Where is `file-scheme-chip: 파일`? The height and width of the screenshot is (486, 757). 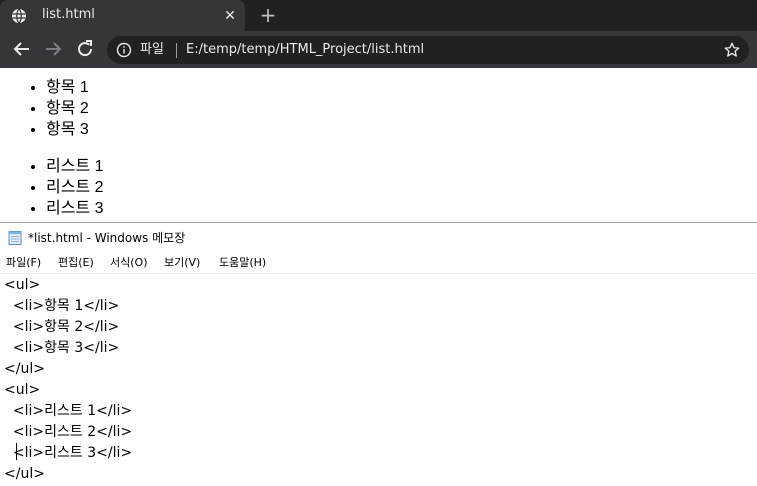 file-scheme-chip: 파일 is located at coordinates (152, 49).